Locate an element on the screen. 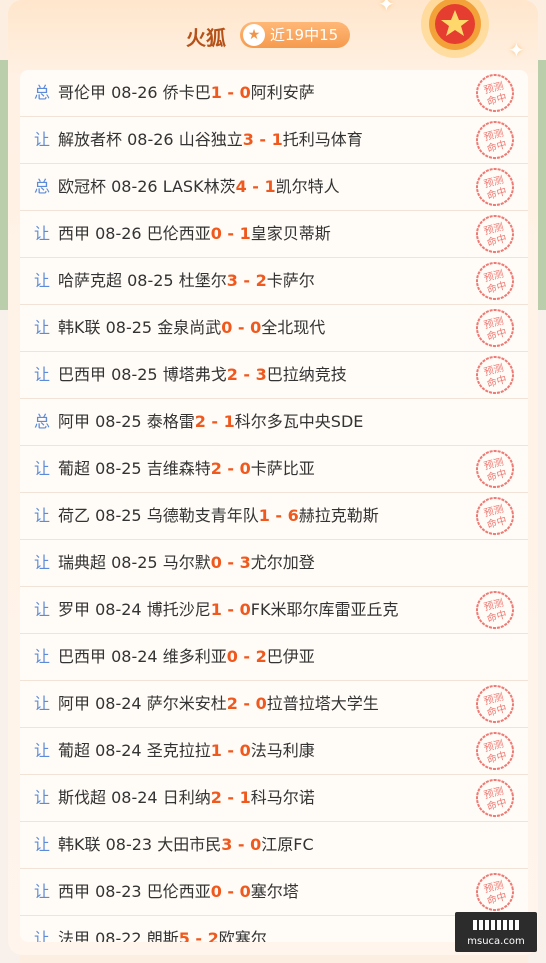  match-info: 阿甲 08-24 萨尔米安杜2 - 0拉普拉塔大学生 is located at coordinates (218, 704).